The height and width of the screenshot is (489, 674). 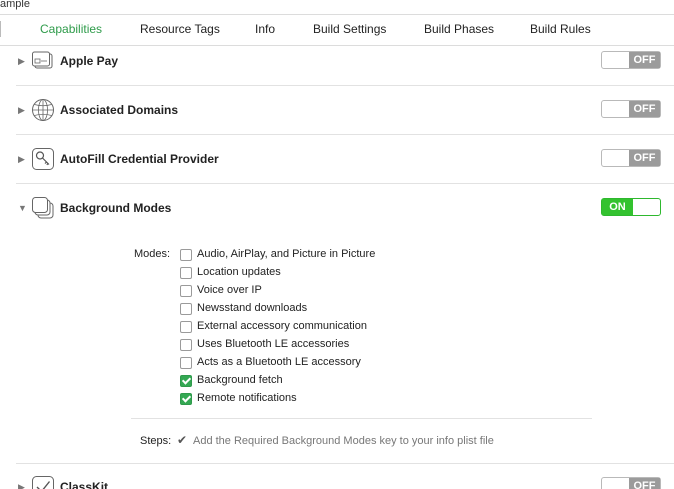 I want to click on globe-icon, so click(x=43, y=110).